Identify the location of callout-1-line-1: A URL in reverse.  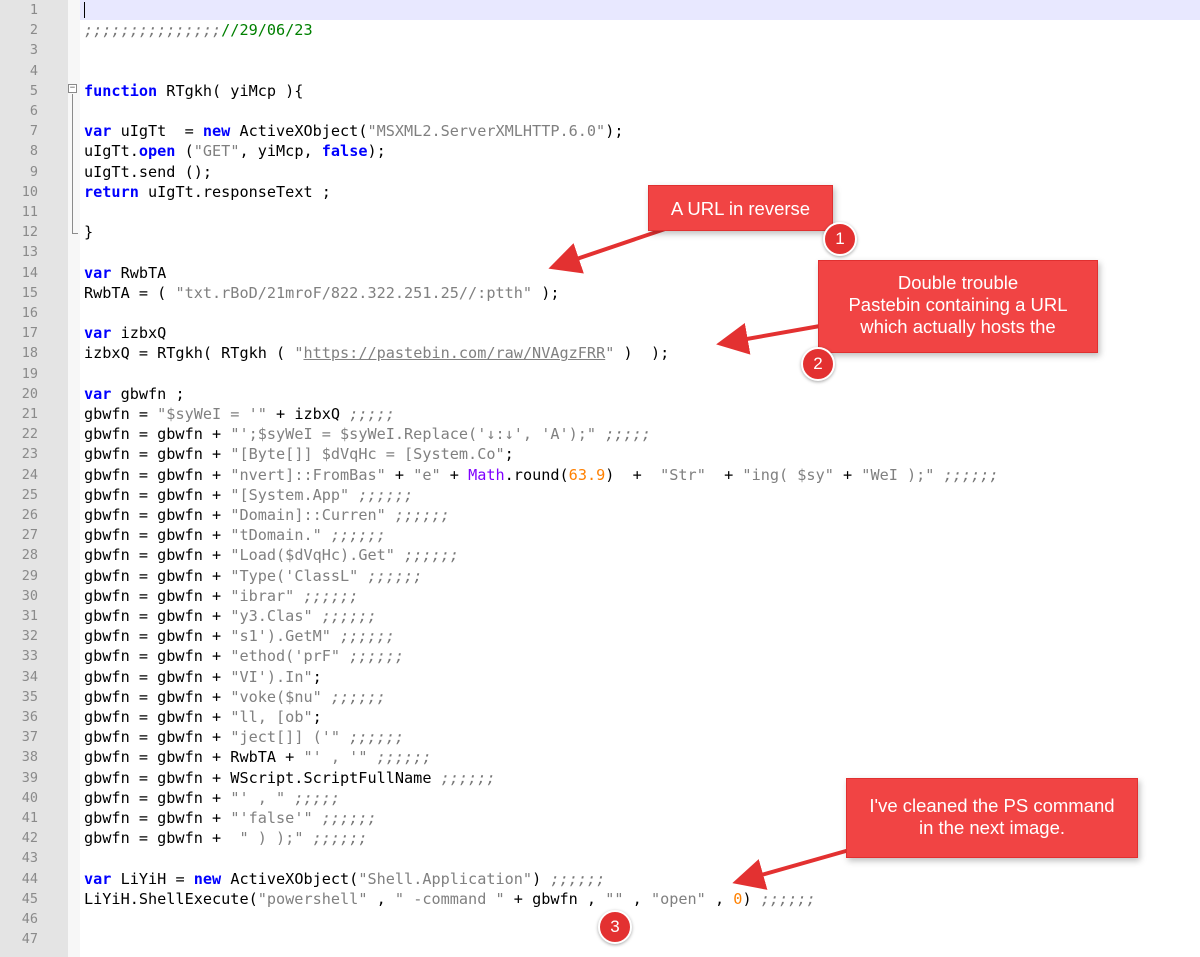
(740, 208).